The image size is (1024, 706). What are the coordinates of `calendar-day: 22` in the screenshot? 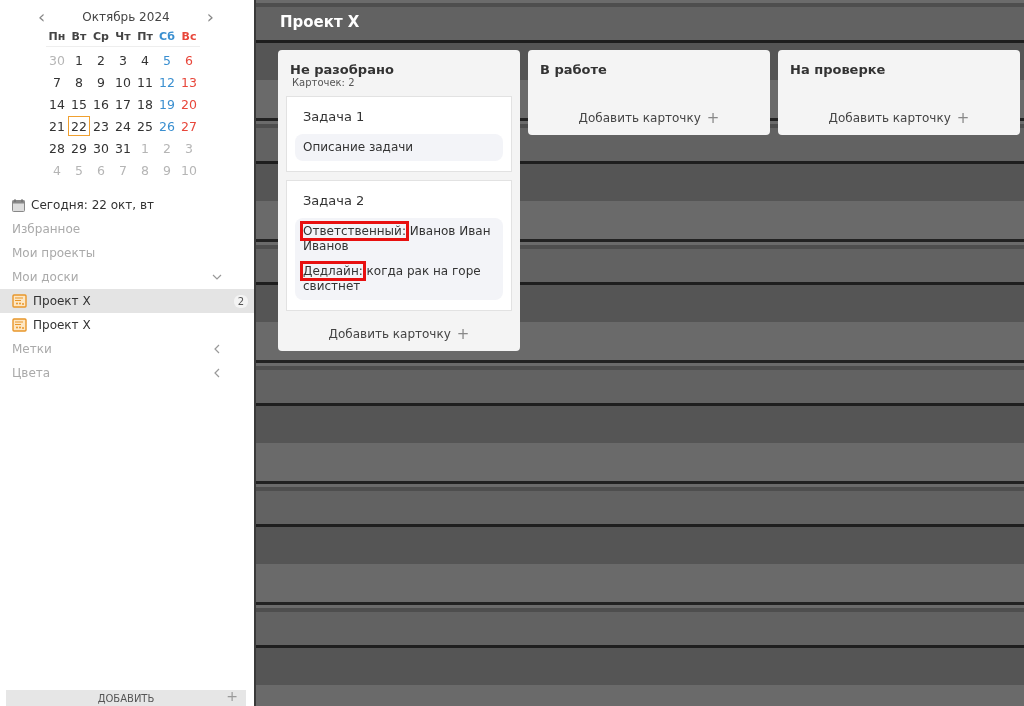 It's located at (79, 126).